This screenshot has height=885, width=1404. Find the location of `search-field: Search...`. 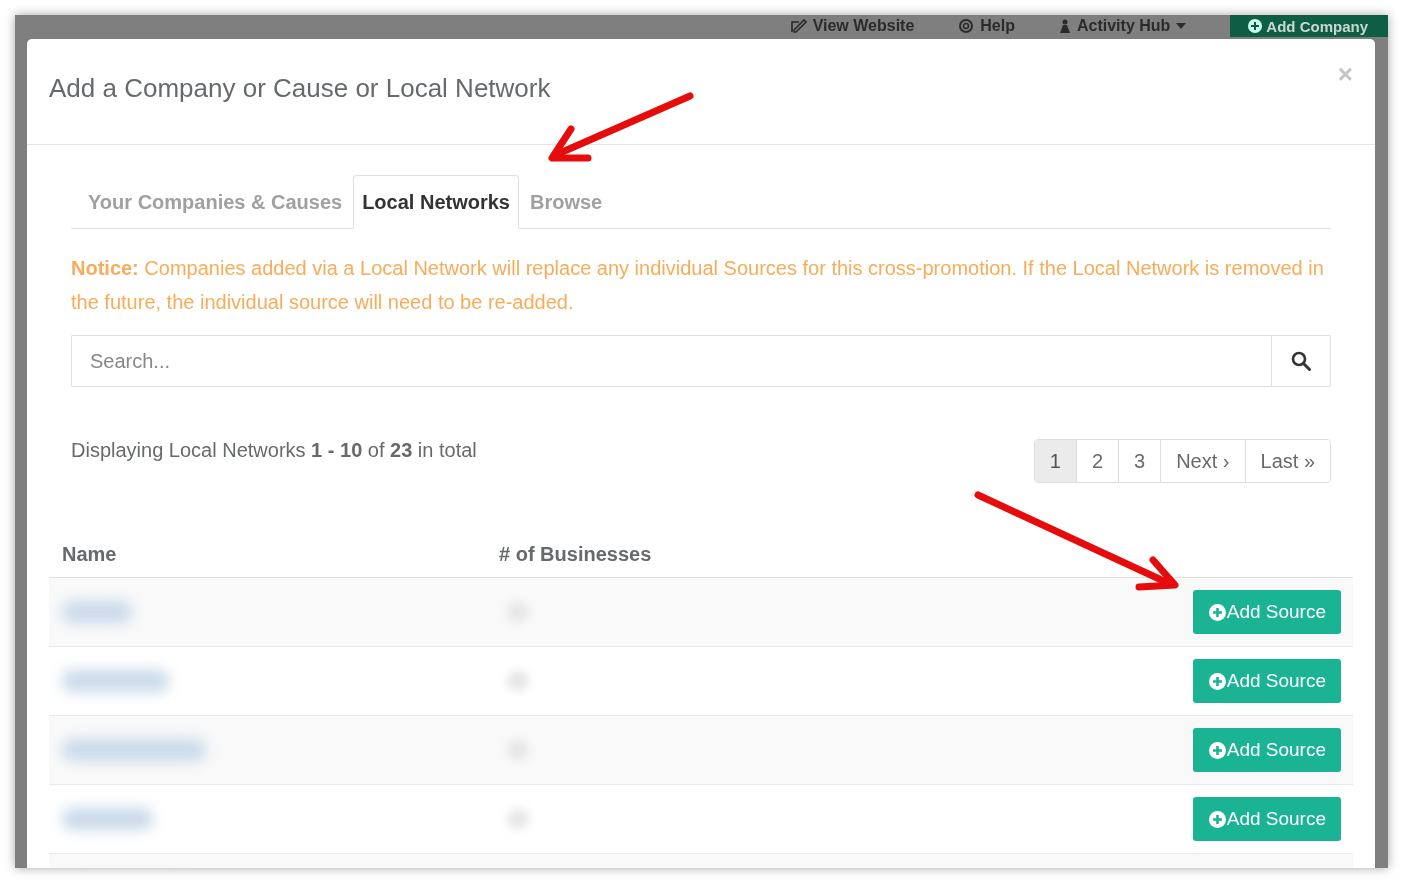

search-field: Search... is located at coordinates (671, 361).